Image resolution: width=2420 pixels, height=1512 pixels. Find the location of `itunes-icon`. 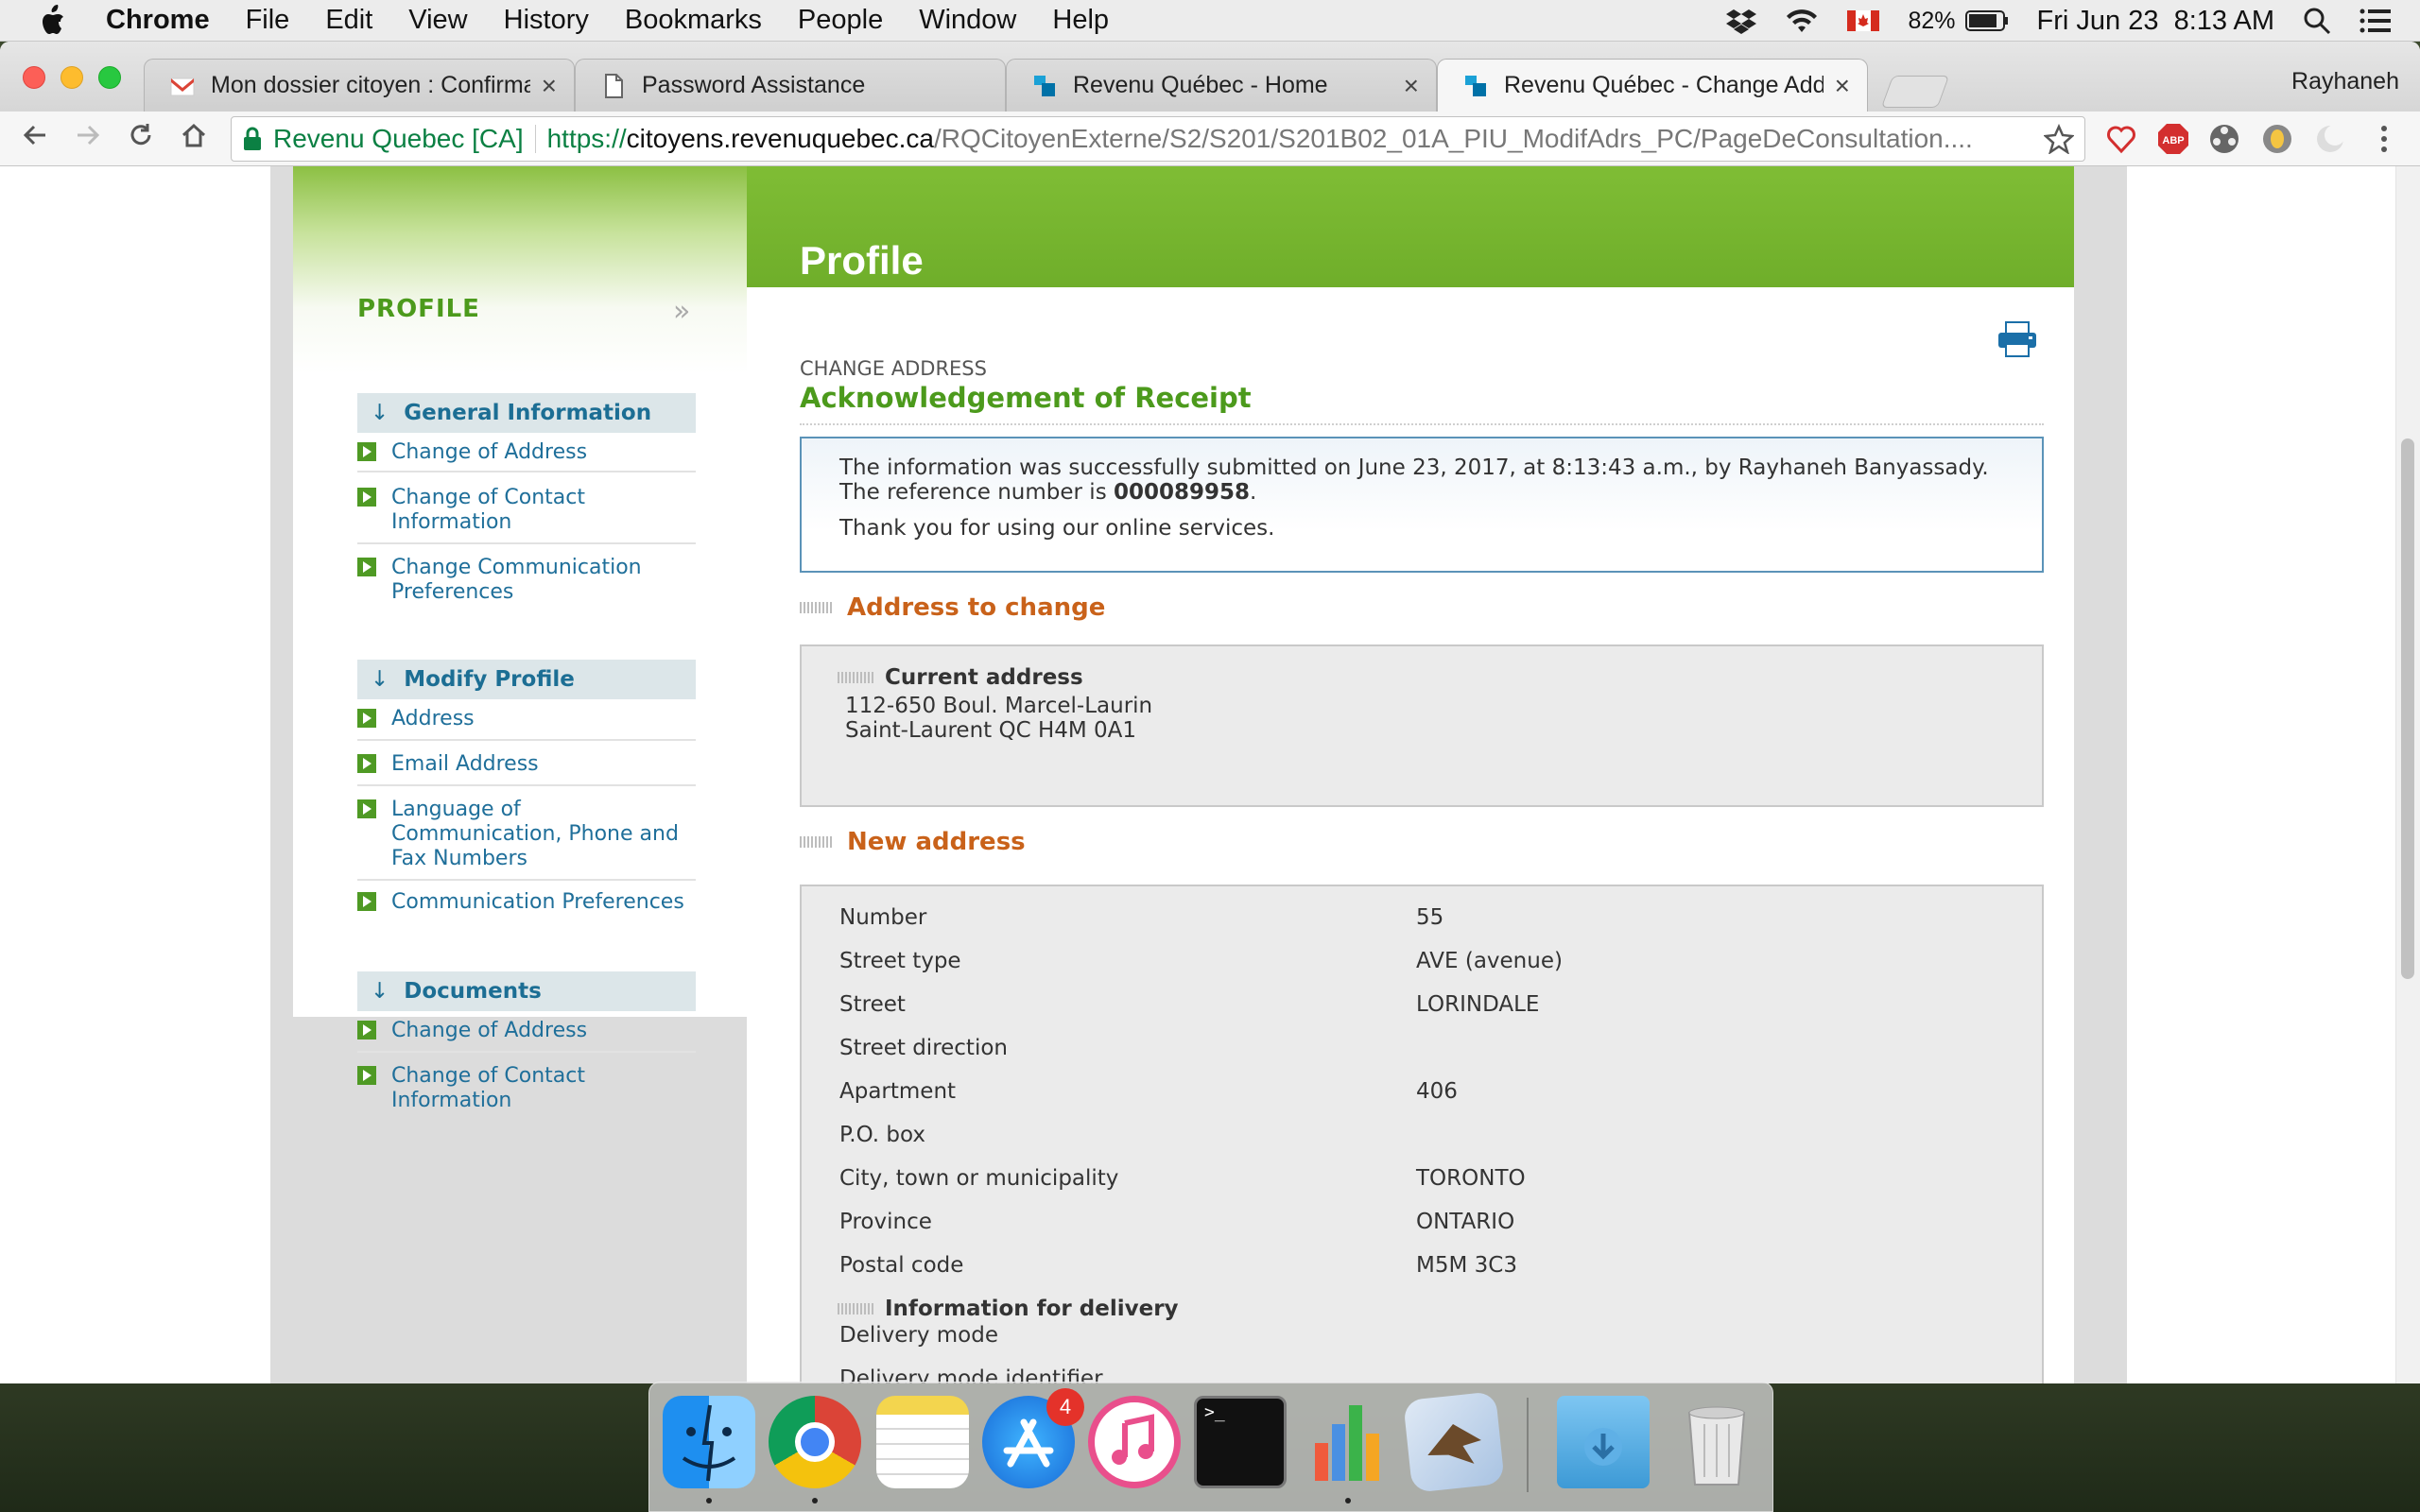

itunes-icon is located at coordinates (1134, 1442).